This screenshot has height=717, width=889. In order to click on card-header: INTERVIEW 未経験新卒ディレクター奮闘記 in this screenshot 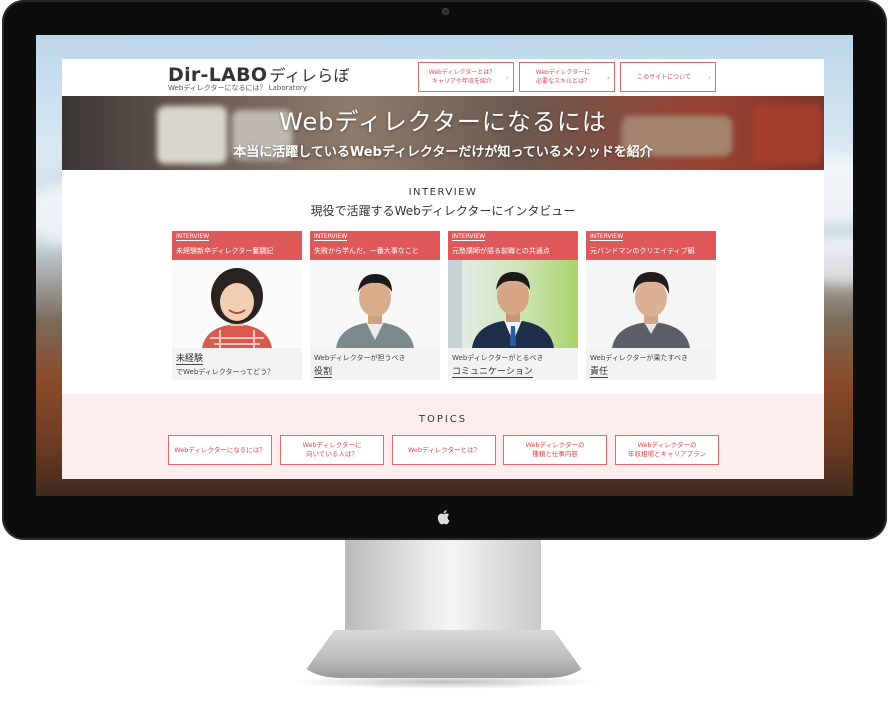, I will do `click(237, 245)`.